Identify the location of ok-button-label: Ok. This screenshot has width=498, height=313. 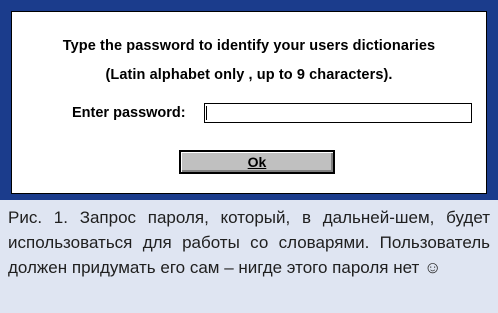
(257, 162).